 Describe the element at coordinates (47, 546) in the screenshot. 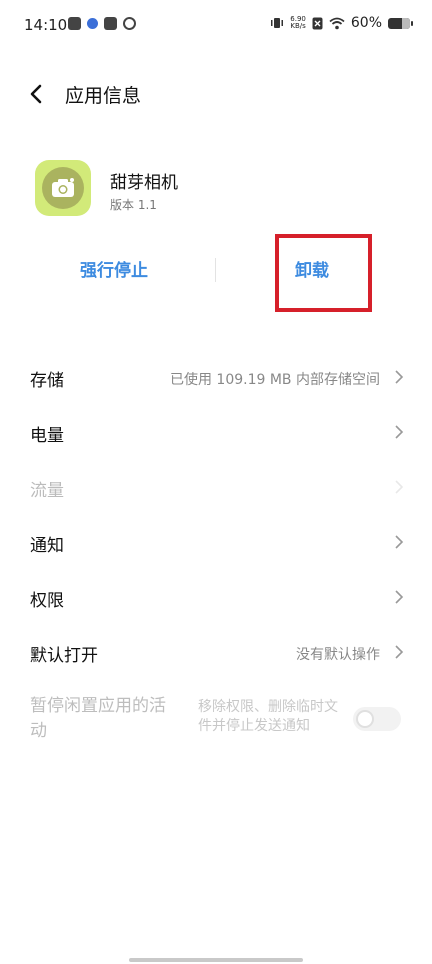

I see `row-label: 通知` at that location.